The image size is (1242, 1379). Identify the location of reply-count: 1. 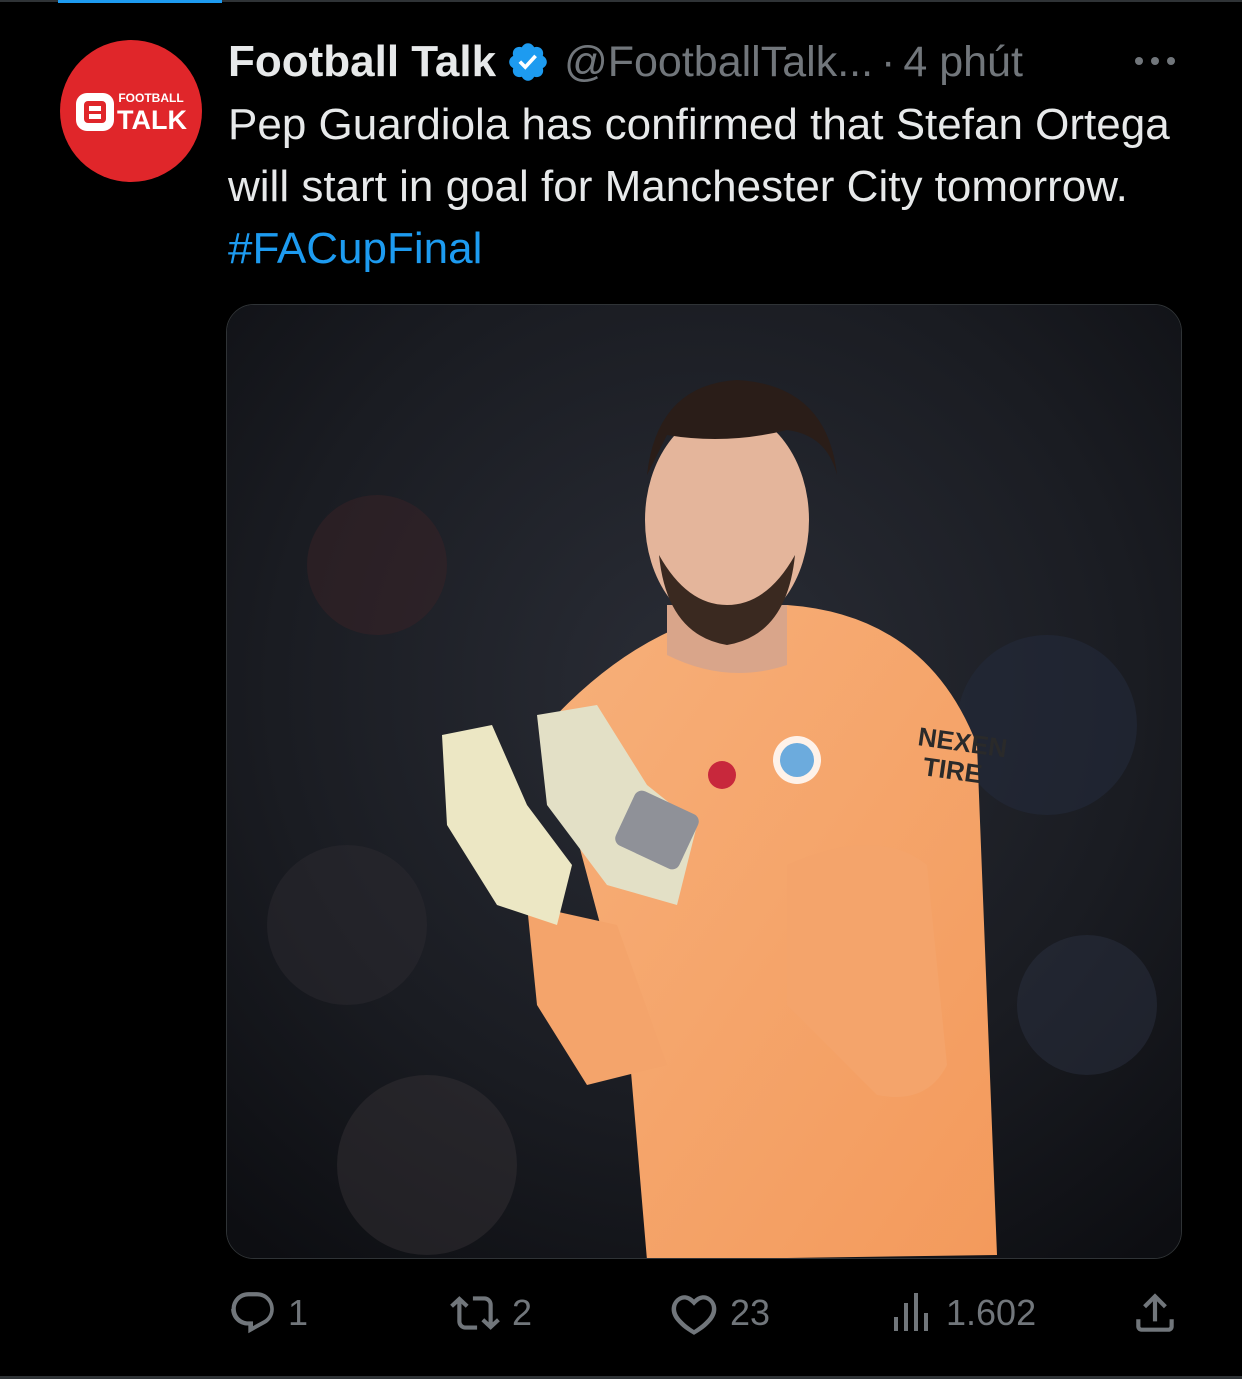
(298, 1312).